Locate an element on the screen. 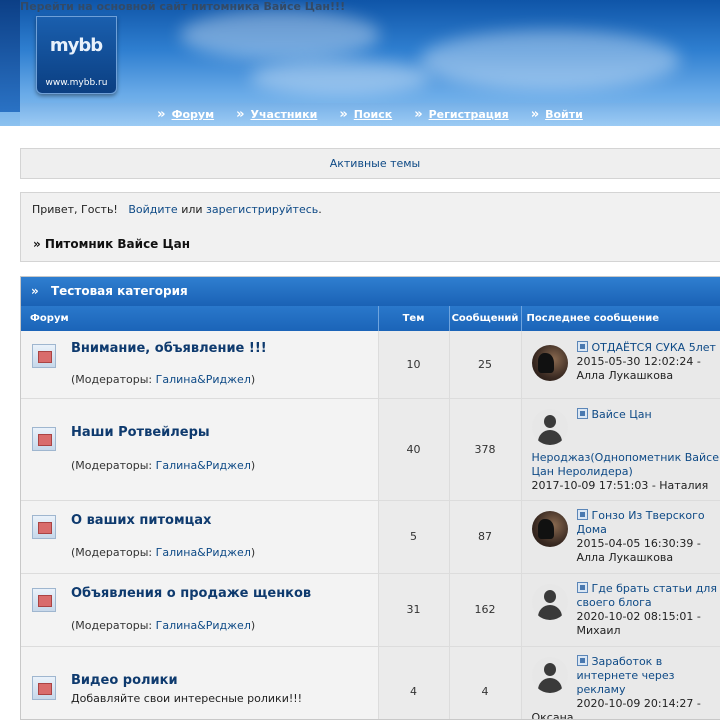 This screenshot has width=720, height=720. topics-count: 5 is located at coordinates (414, 537).